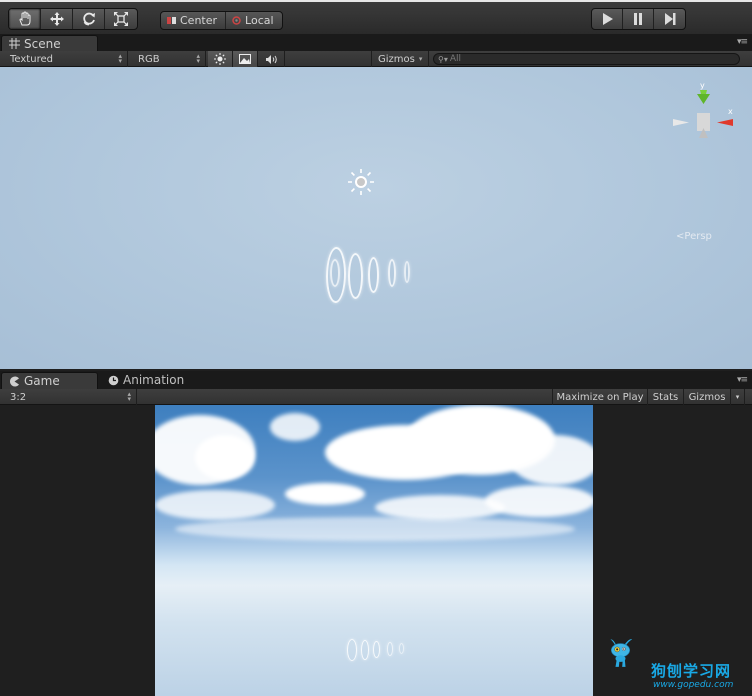 The width and height of the screenshot is (752, 696). What do you see at coordinates (171, 20) in the screenshot?
I see `pivot-icon` at bounding box center [171, 20].